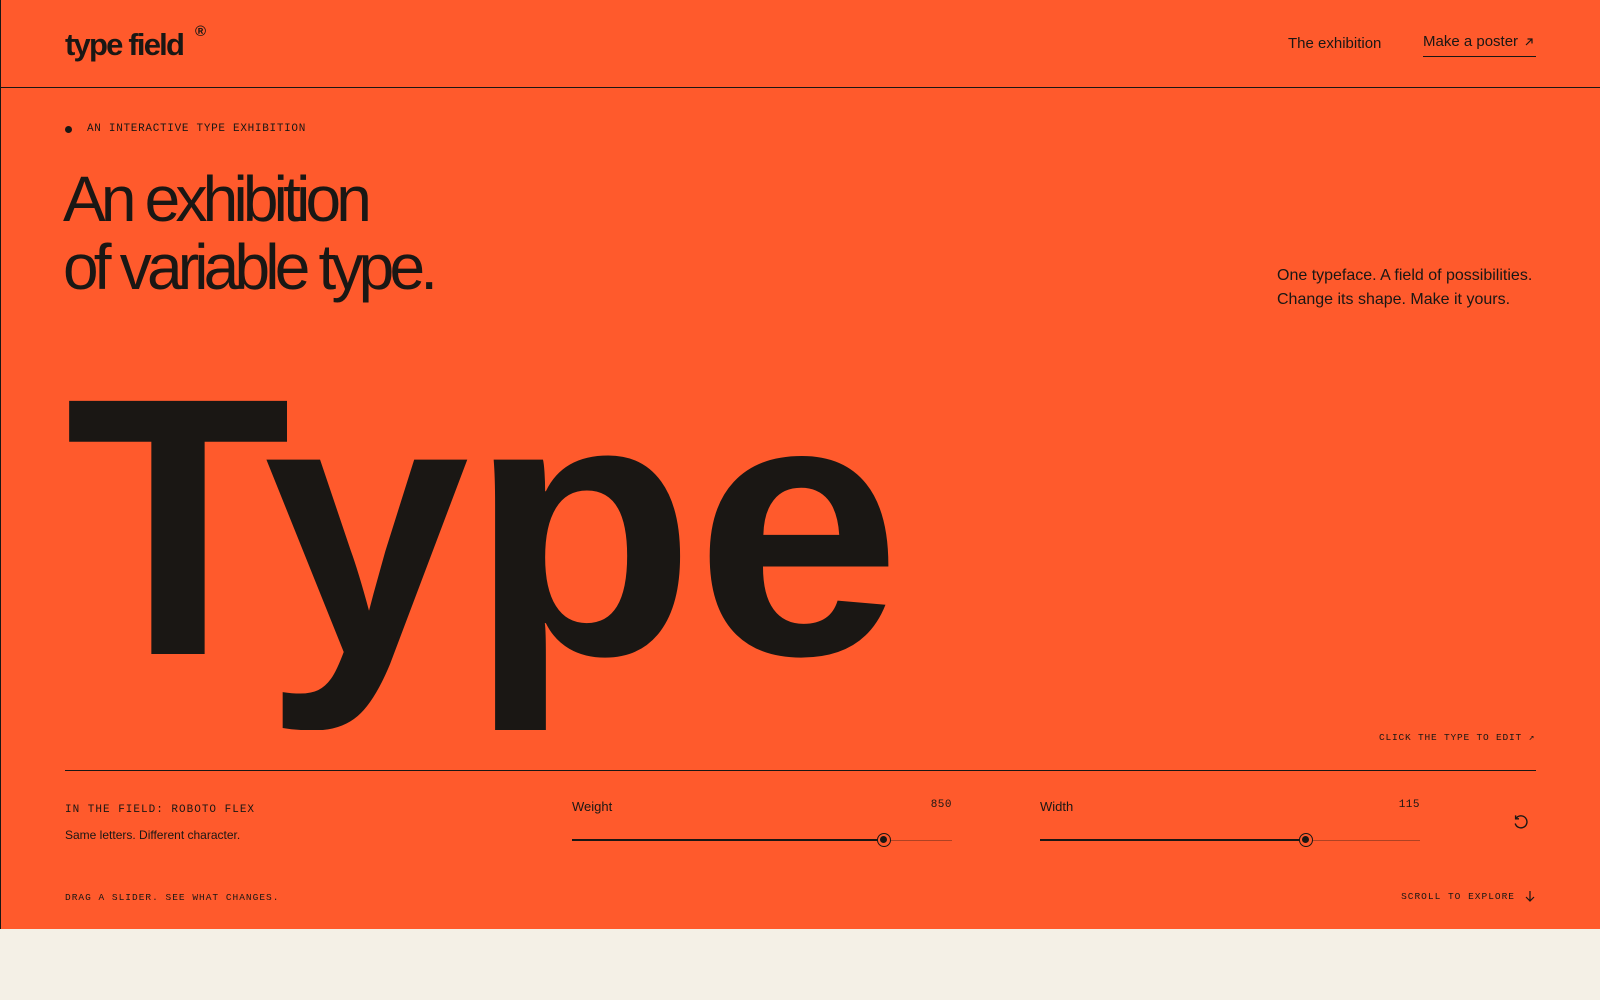  Describe the element at coordinates (800, 770) in the screenshot. I see `divider` at that location.